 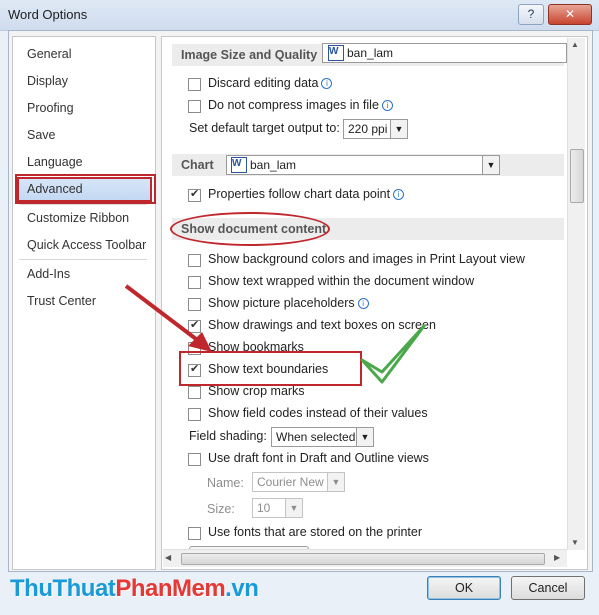 What do you see at coordinates (47, 81) in the screenshot?
I see `nav-item-display: Display` at bounding box center [47, 81].